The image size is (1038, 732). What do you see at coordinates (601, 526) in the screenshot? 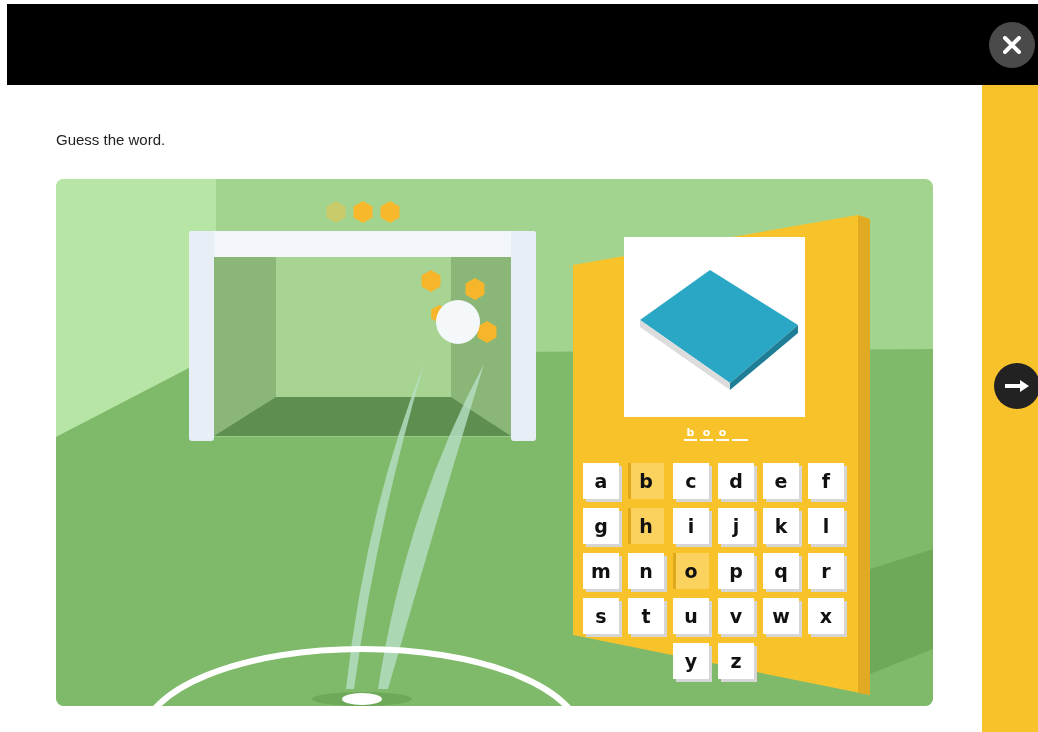
I see `letter-key: g` at bounding box center [601, 526].